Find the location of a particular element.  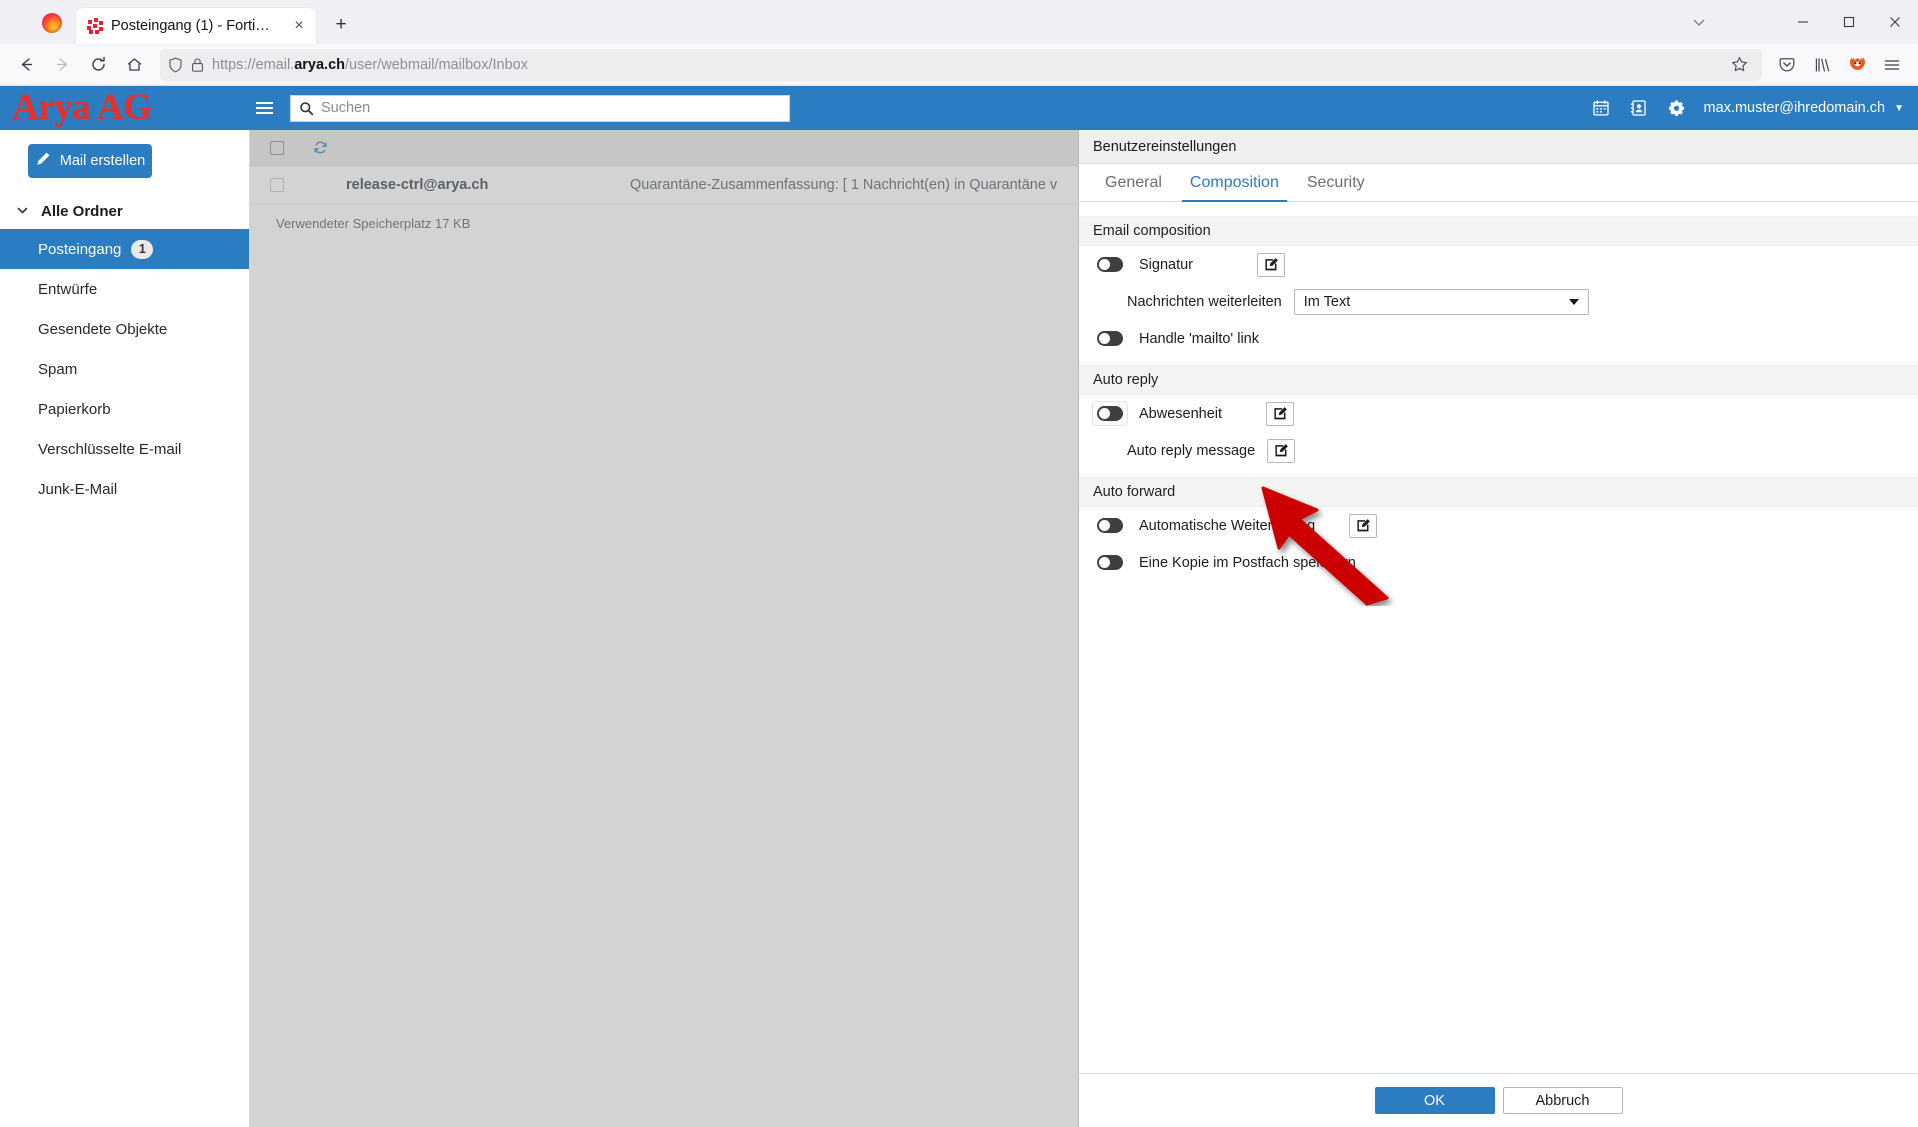

url-path: /user/webmail/mailbox/Inbox is located at coordinates (436, 64).